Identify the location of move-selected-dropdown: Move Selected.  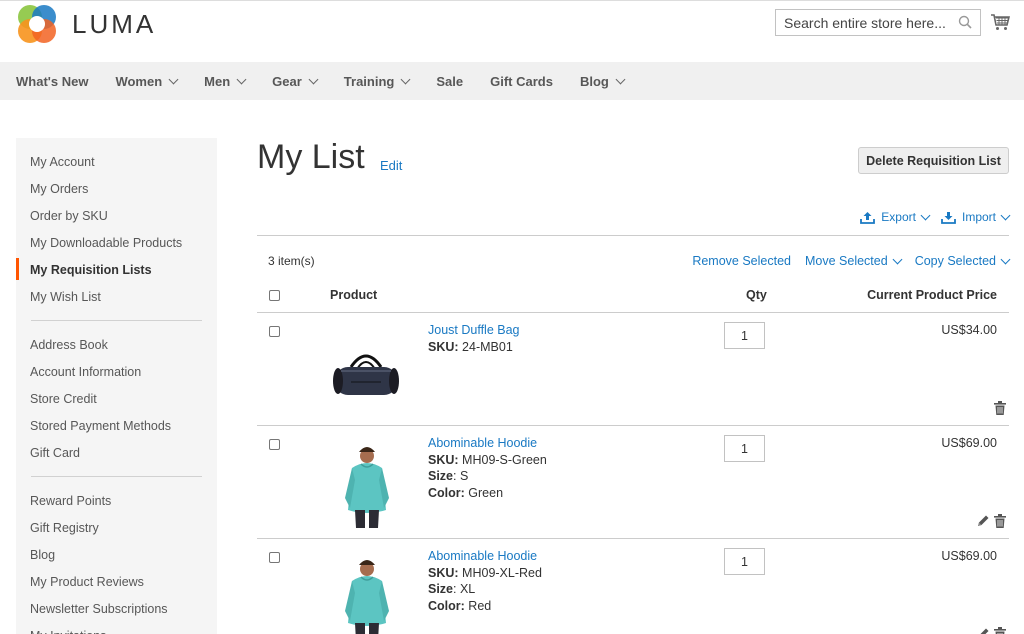
(854, 261).